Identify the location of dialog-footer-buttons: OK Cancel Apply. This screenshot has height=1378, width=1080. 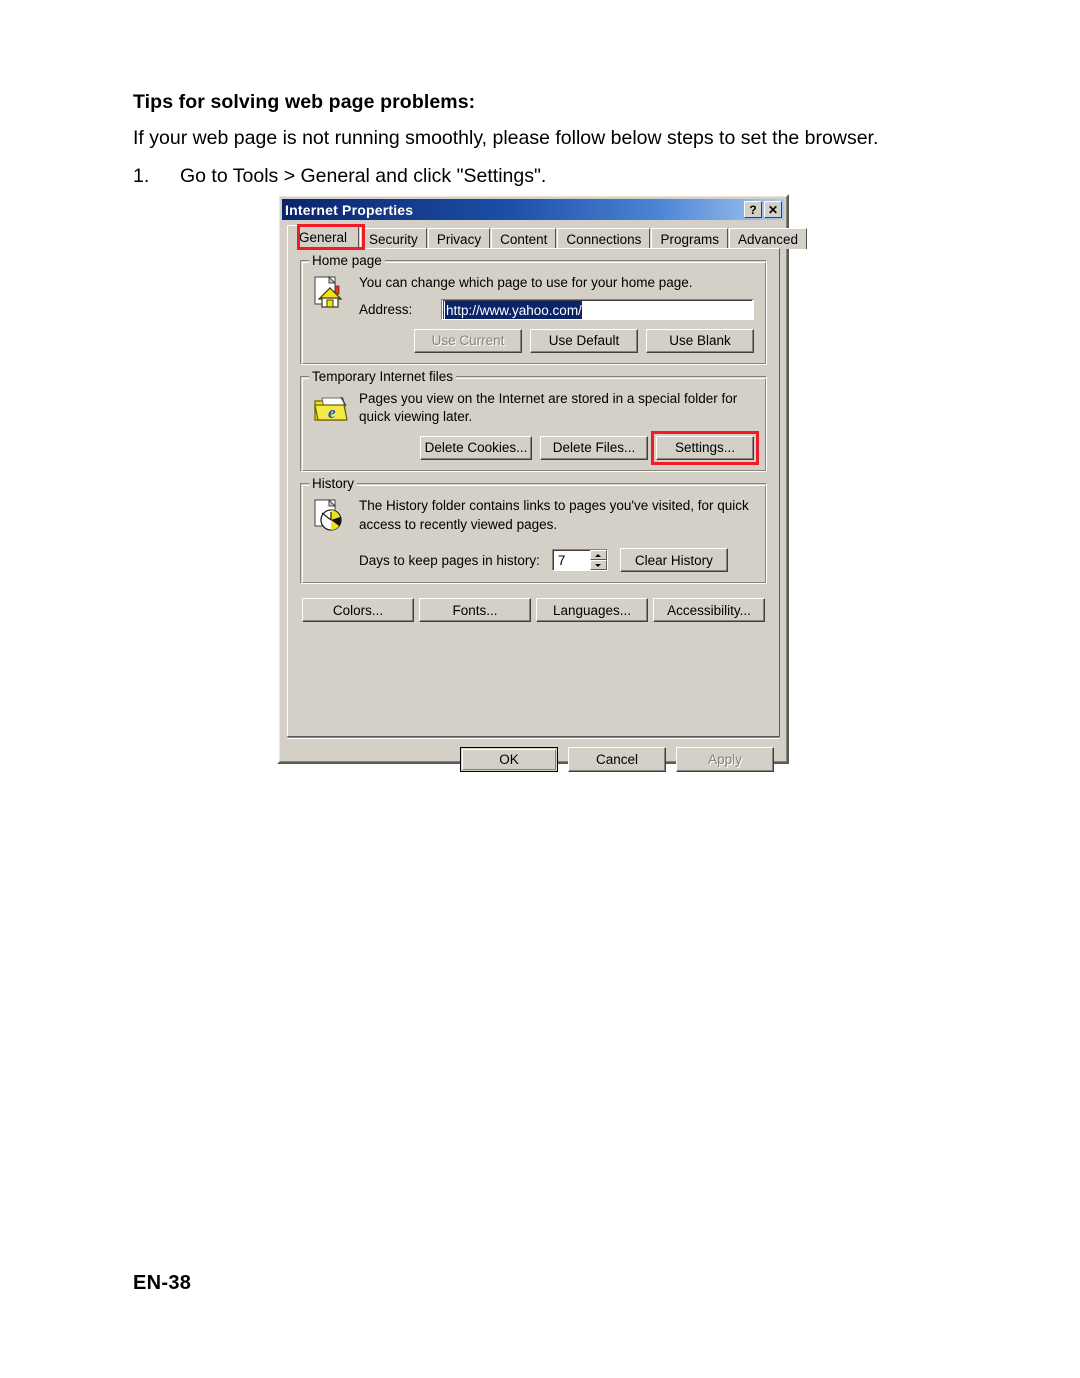
(533, 755).